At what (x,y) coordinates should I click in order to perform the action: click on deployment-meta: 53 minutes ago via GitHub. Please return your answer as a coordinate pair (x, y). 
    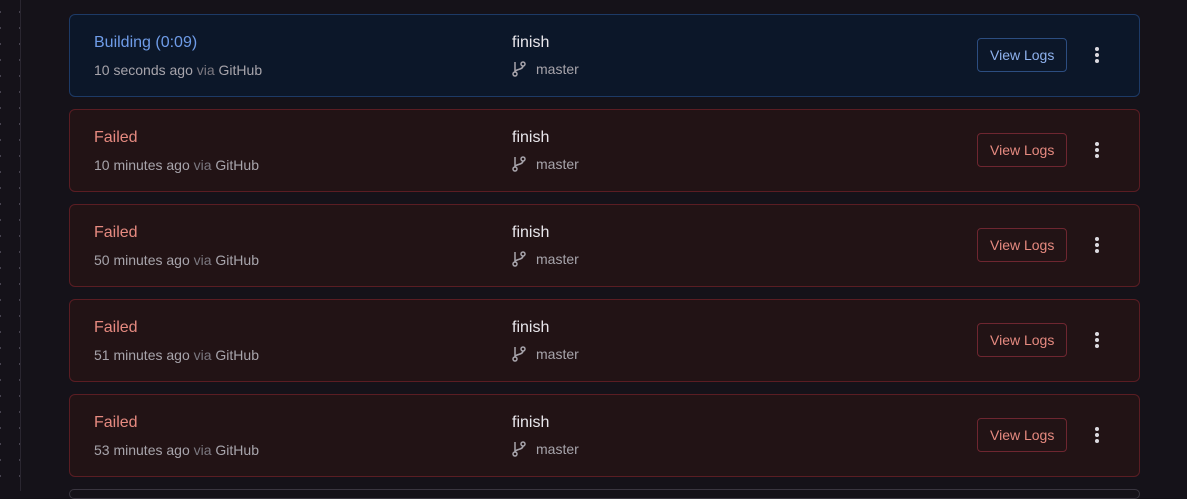
    Looking at the image, I should click on (176, 450).